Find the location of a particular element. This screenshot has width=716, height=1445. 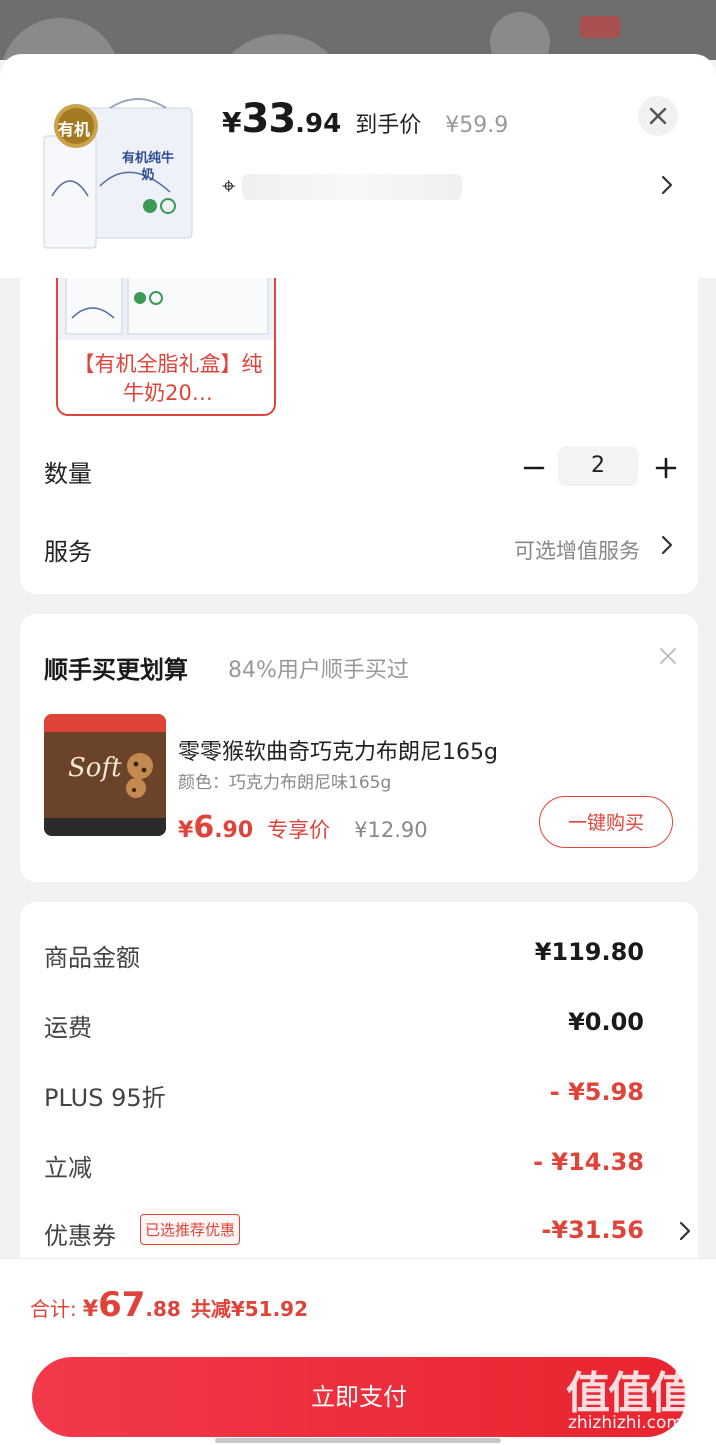

minus-icon is located at coordinates (534, 468).